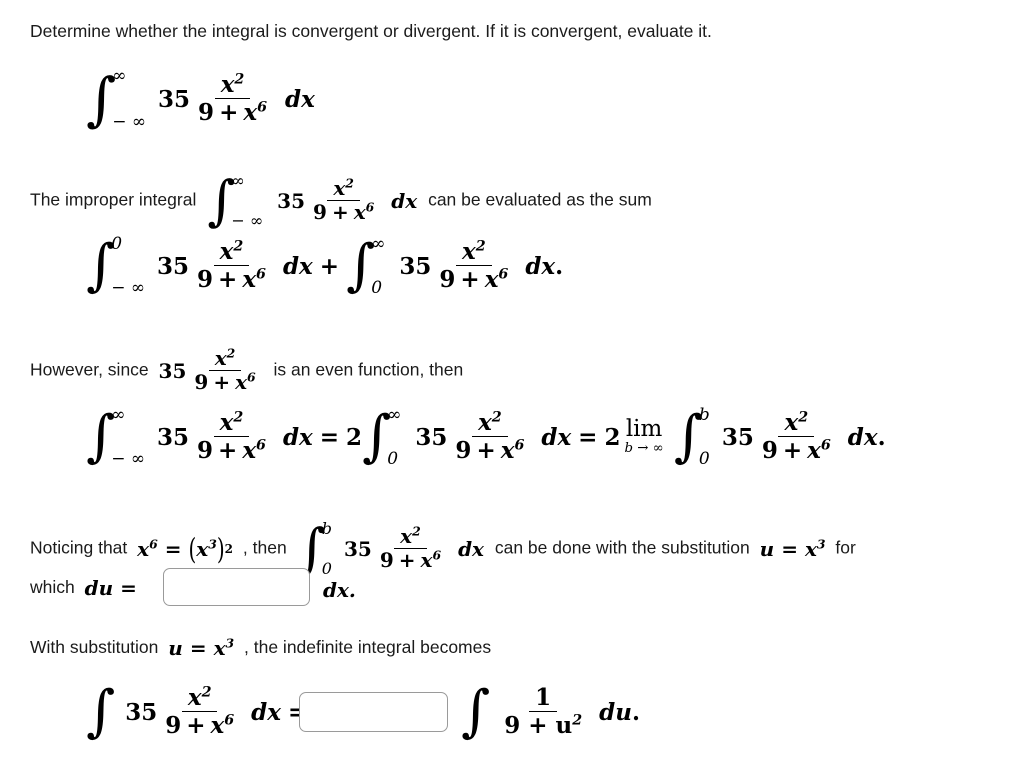 The image size is (1024, 763). I want to click on inline-integral-b: ∫ b 0 35 x2 9 + x6 dx, so click(391, 548).